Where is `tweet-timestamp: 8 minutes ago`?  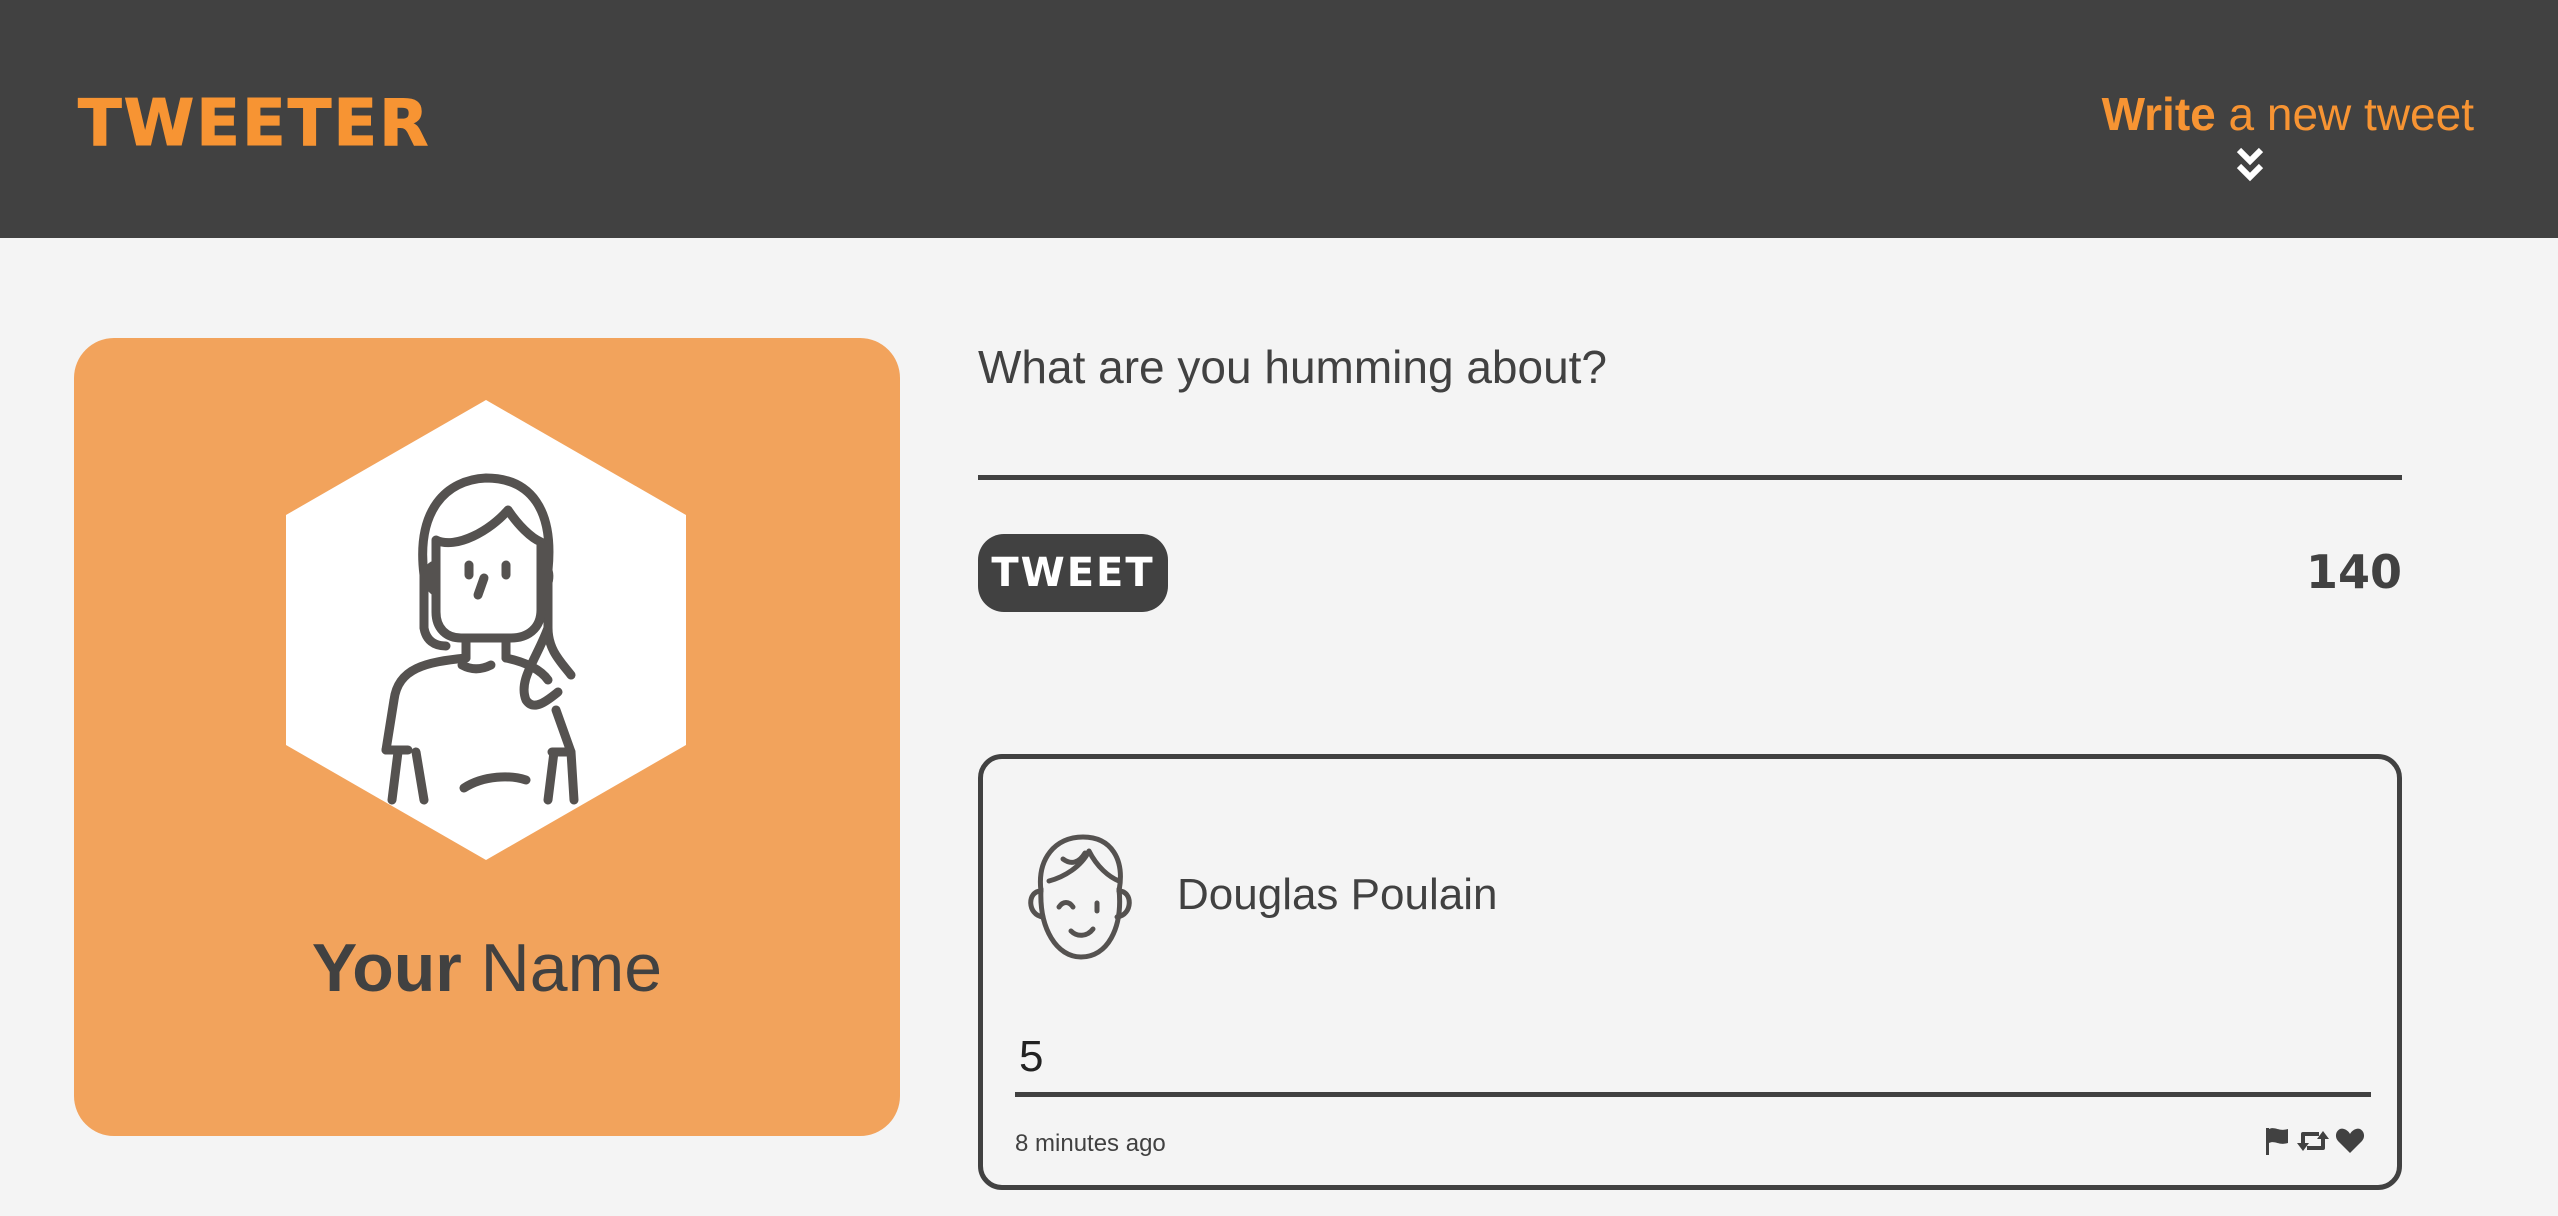
tweet-timestamp: 8 minutes ago is located at coordinates (1090, 1143).